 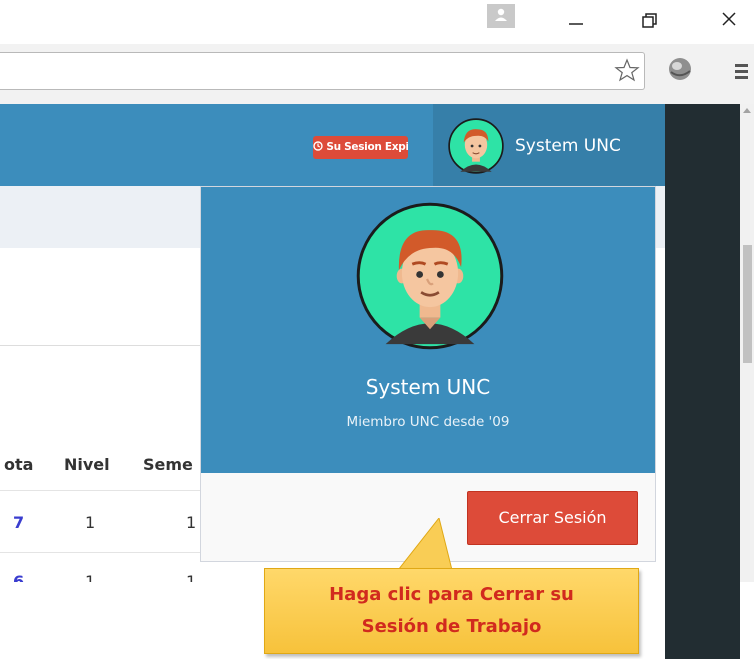 I want to click on nav-avatar, so click(x=476, y=146).